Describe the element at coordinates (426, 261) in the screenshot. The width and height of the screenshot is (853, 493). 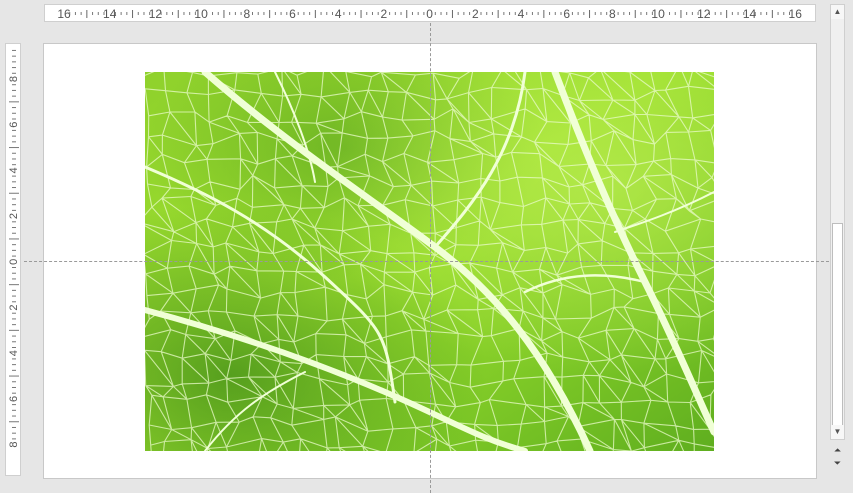
I see `horizontal-guide` at that location.